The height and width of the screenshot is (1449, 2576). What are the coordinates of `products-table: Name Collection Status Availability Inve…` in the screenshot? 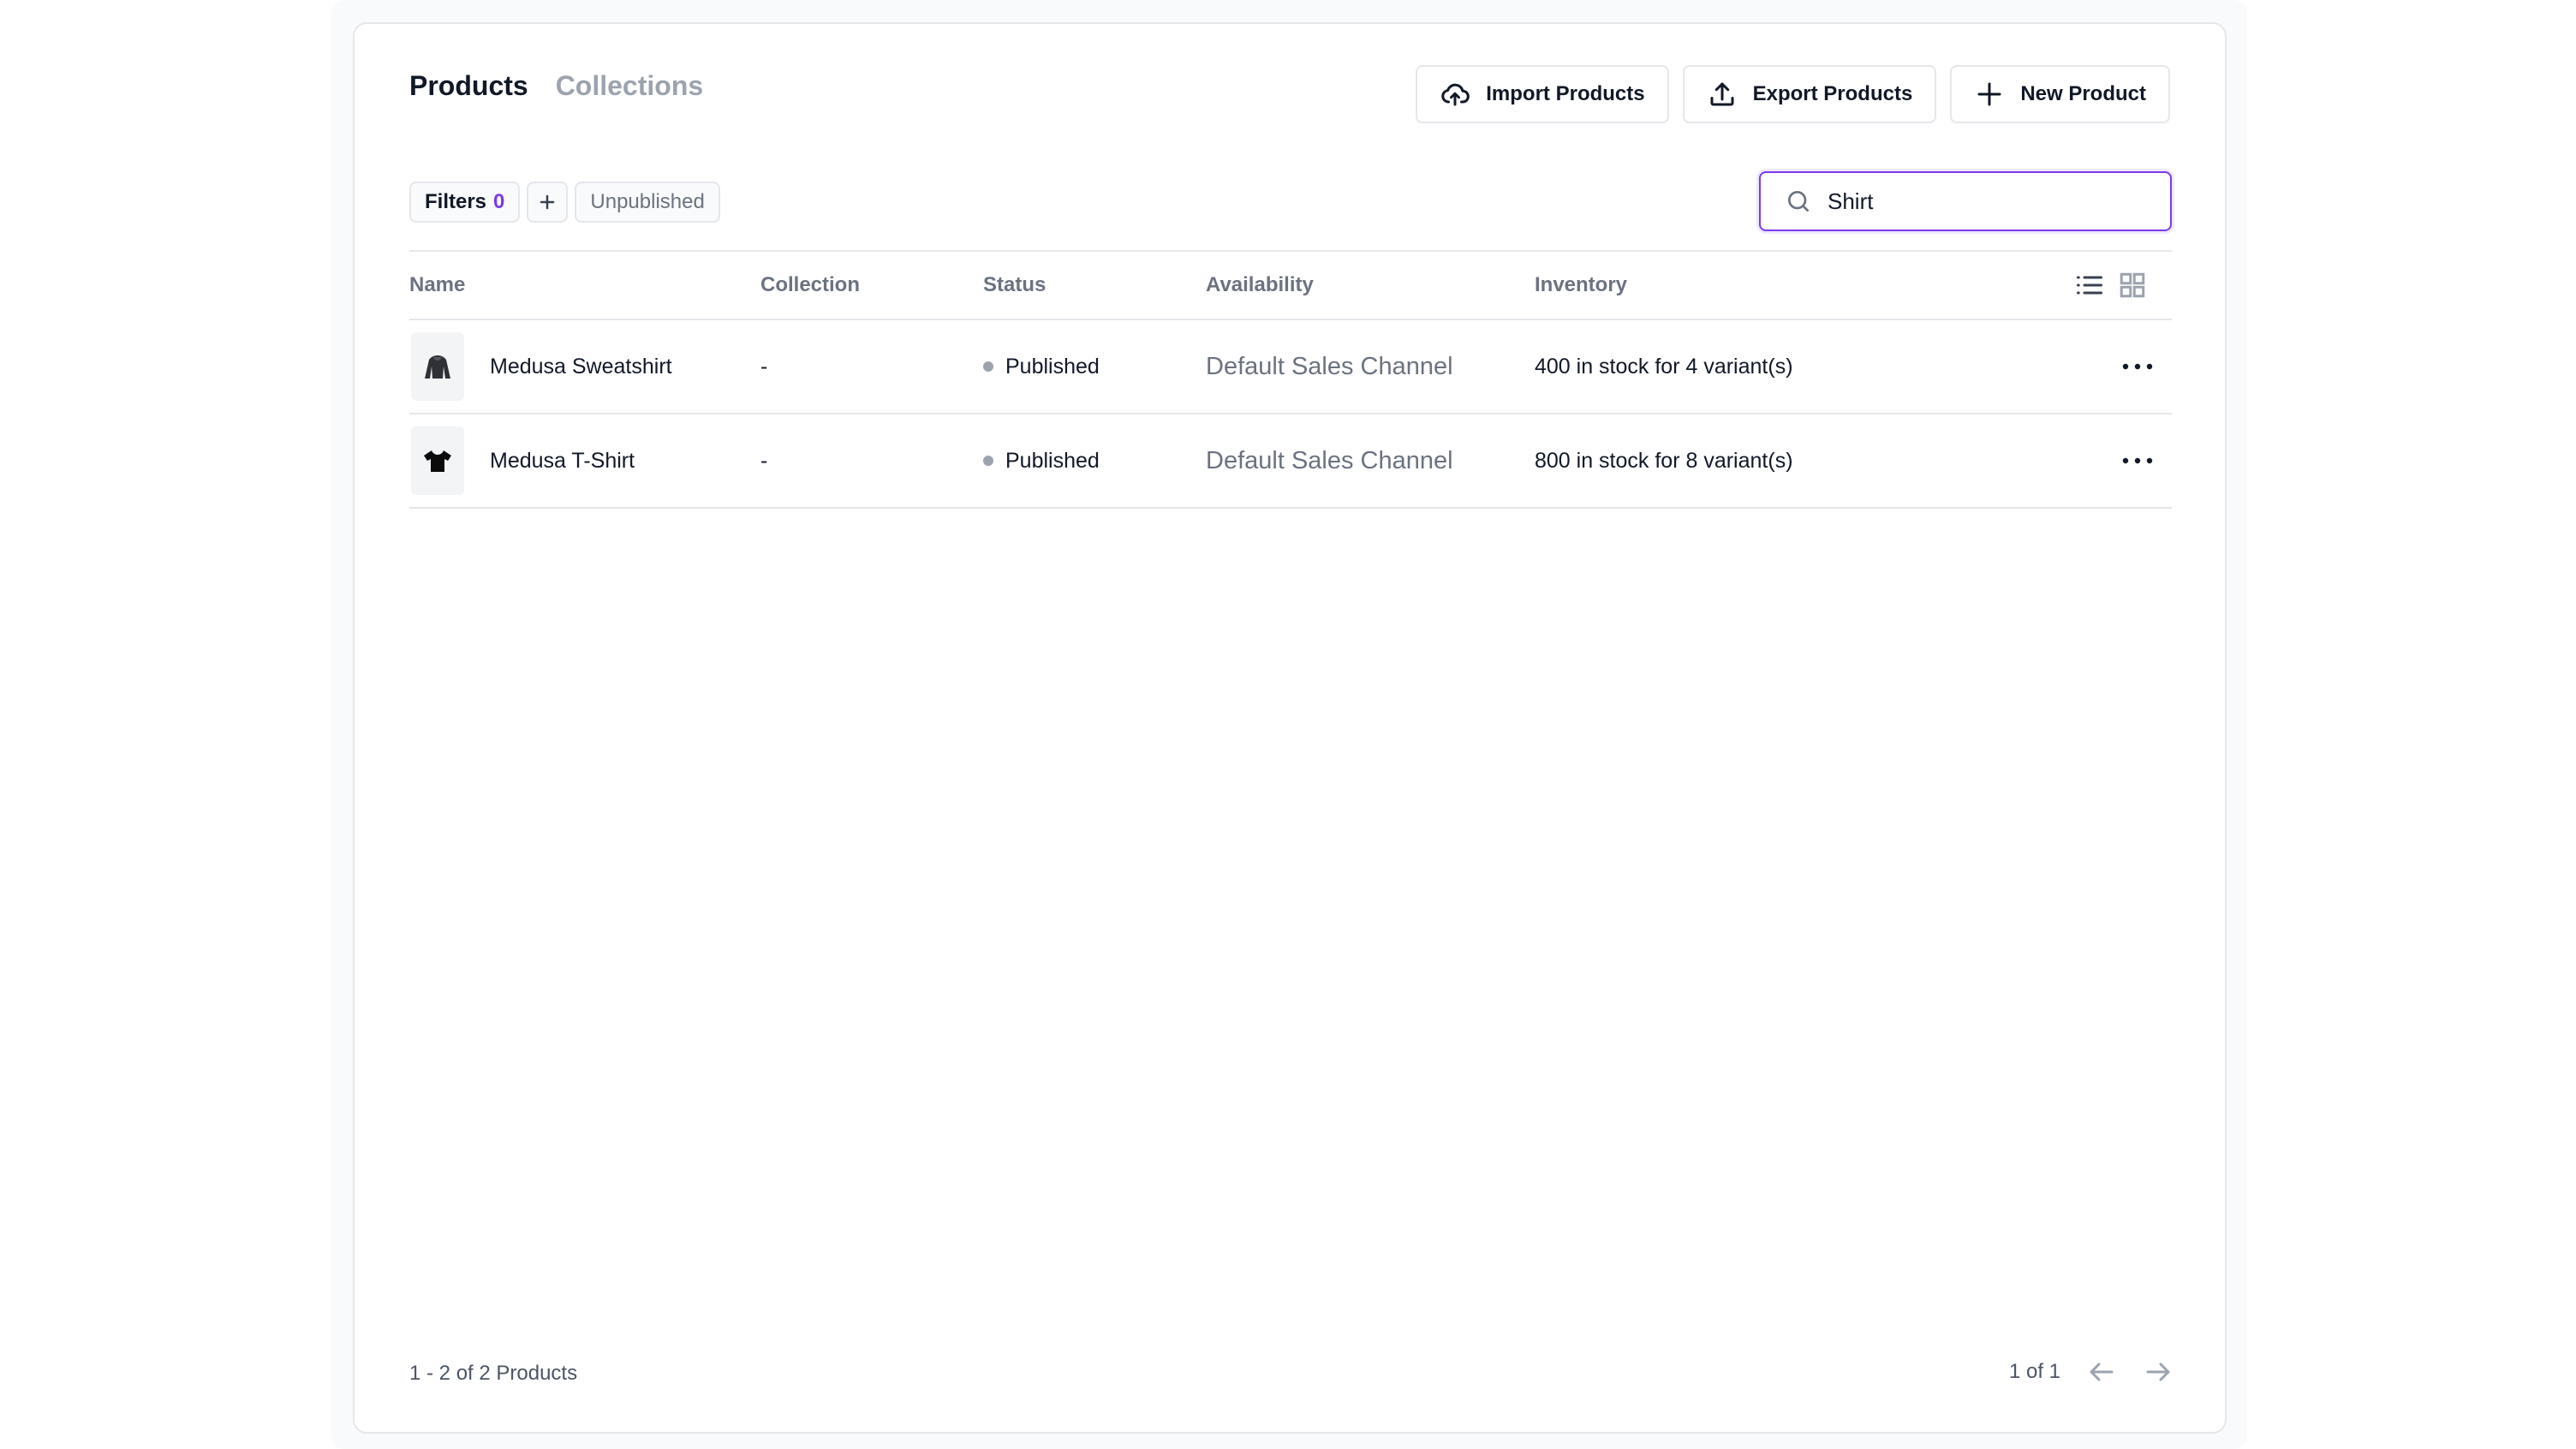 It's located at (1291, 379).